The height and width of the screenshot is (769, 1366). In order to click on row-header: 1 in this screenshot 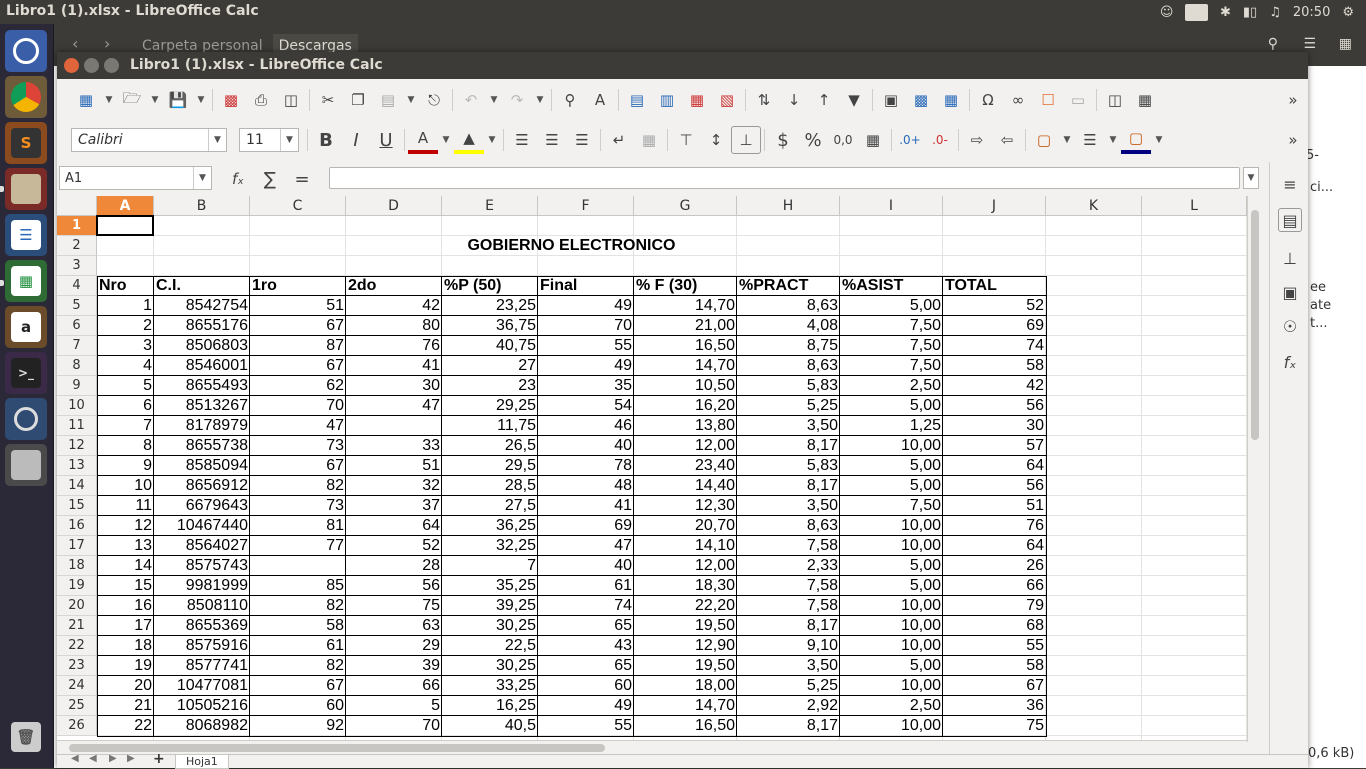, I will do `click(77, 226)`.